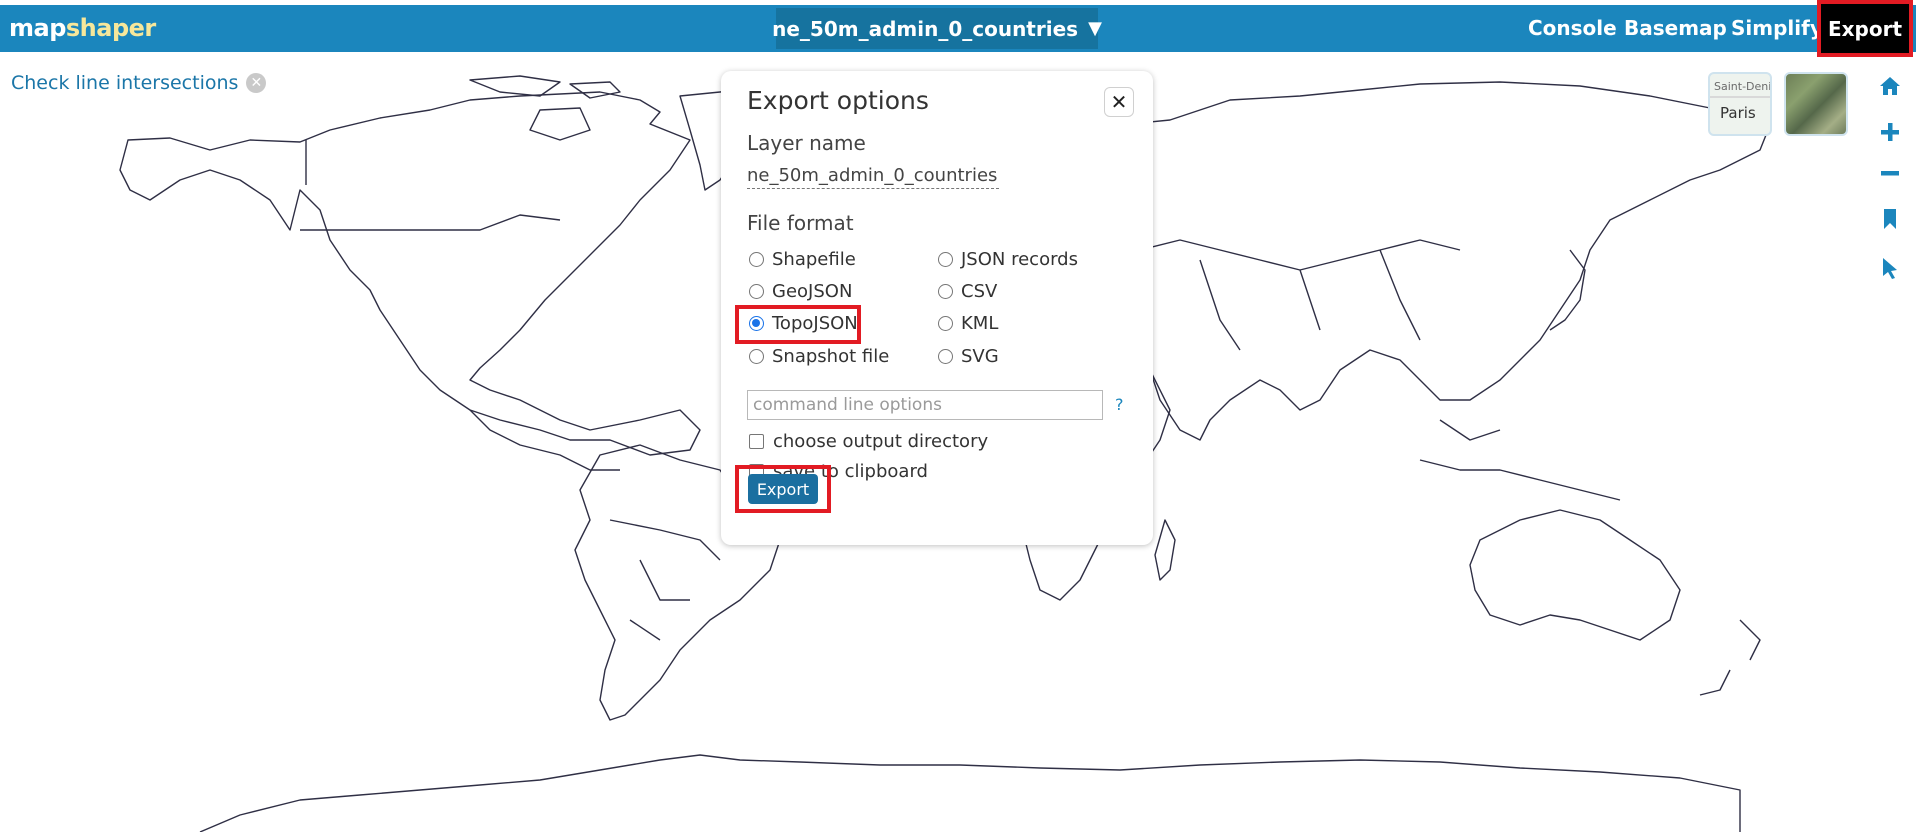 This screenshot has width=1916, height=832. I want to click on format-option-csv: CSV, so click(967, 291).